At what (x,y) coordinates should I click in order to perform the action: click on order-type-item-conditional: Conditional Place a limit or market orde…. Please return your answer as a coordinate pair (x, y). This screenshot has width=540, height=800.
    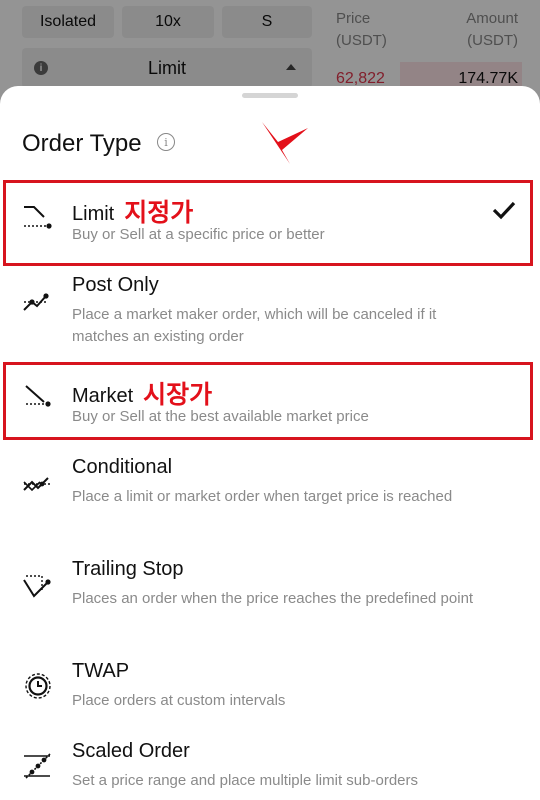
    Looking at the image, I should click on (270, 496).